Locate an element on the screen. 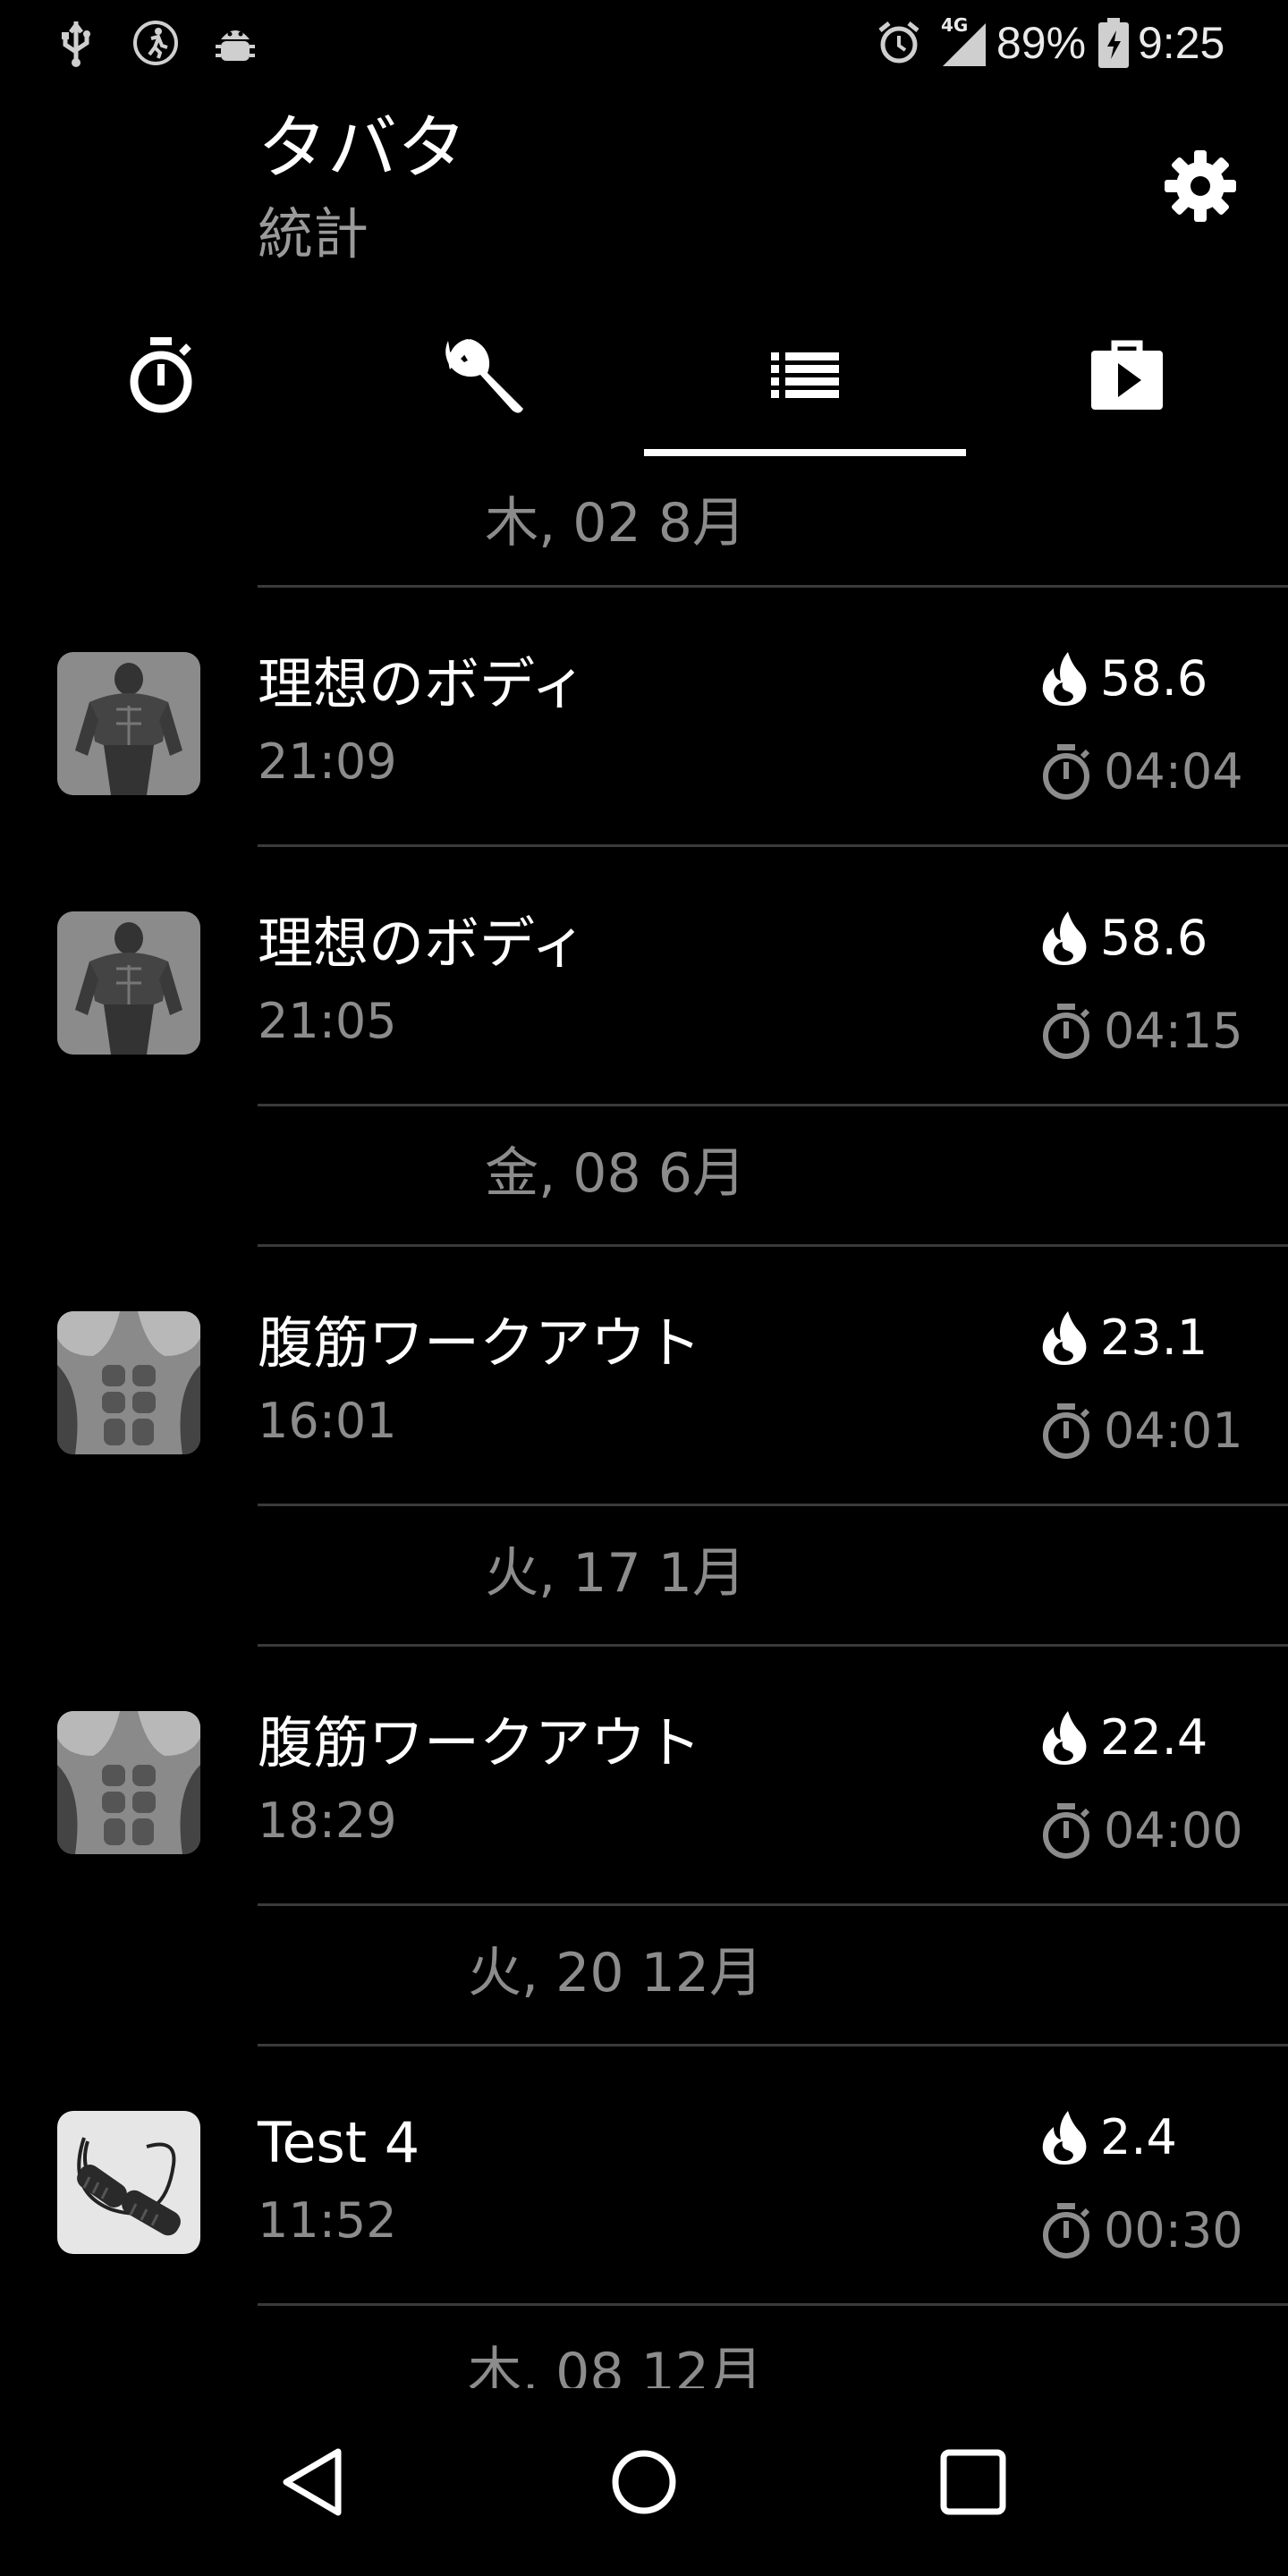 The height and width of the screenshot is (2576, 1288). list-item: 腹筋ワークアウト 16:01 23.1 04:01 is located at coordinates (644, 1375).